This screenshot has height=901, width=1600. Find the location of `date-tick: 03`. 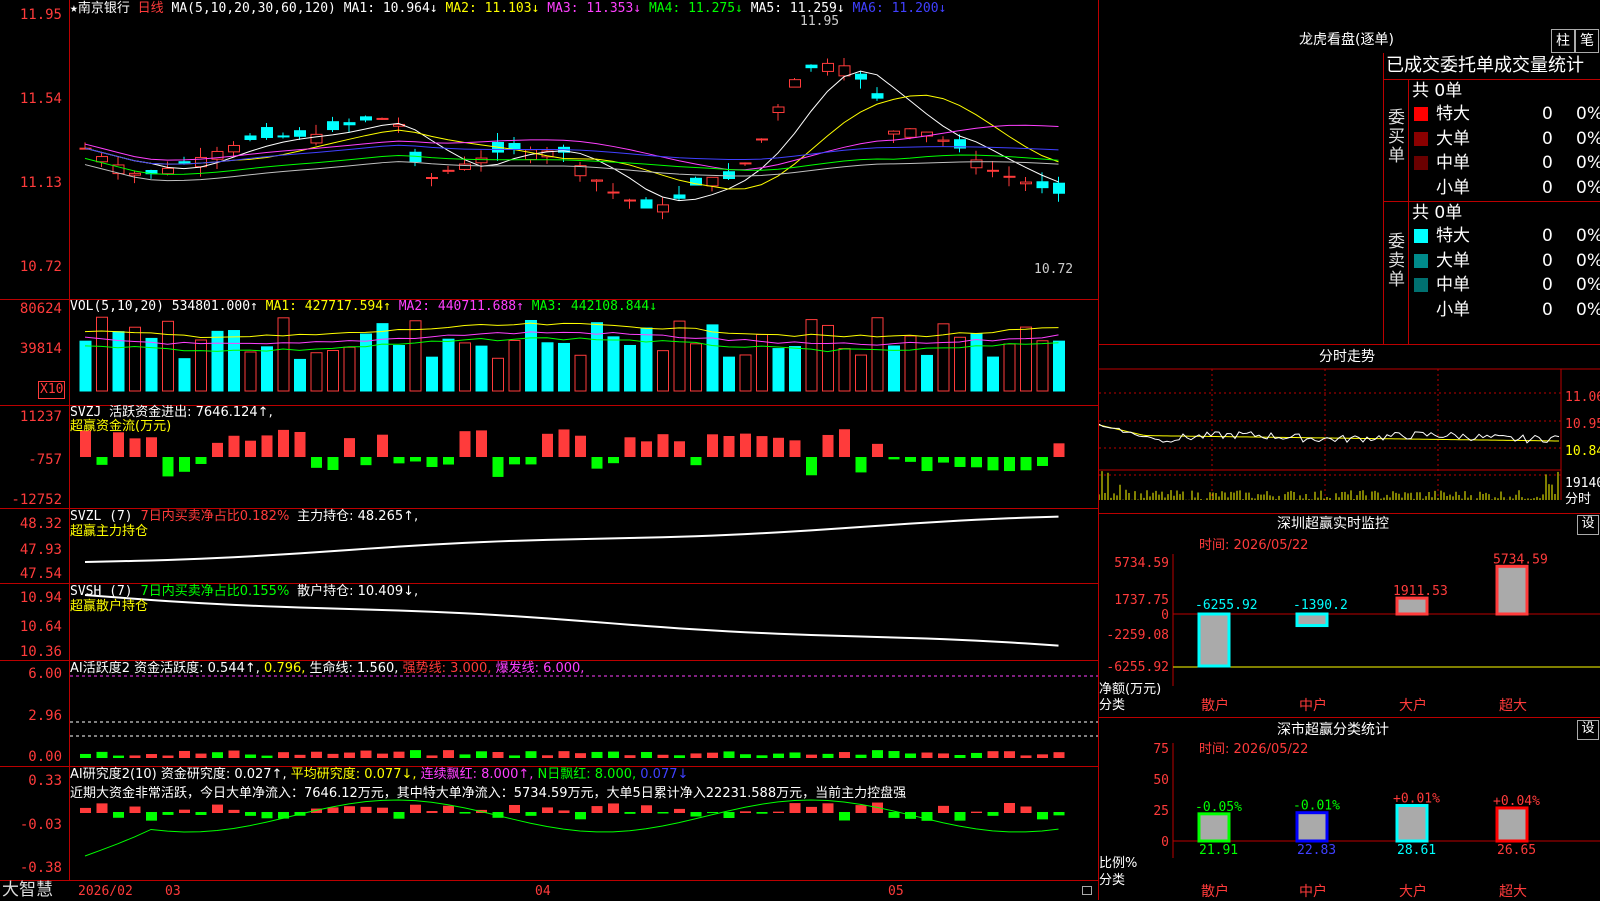

date-tick: 03 is located at coordinates (173, 891).